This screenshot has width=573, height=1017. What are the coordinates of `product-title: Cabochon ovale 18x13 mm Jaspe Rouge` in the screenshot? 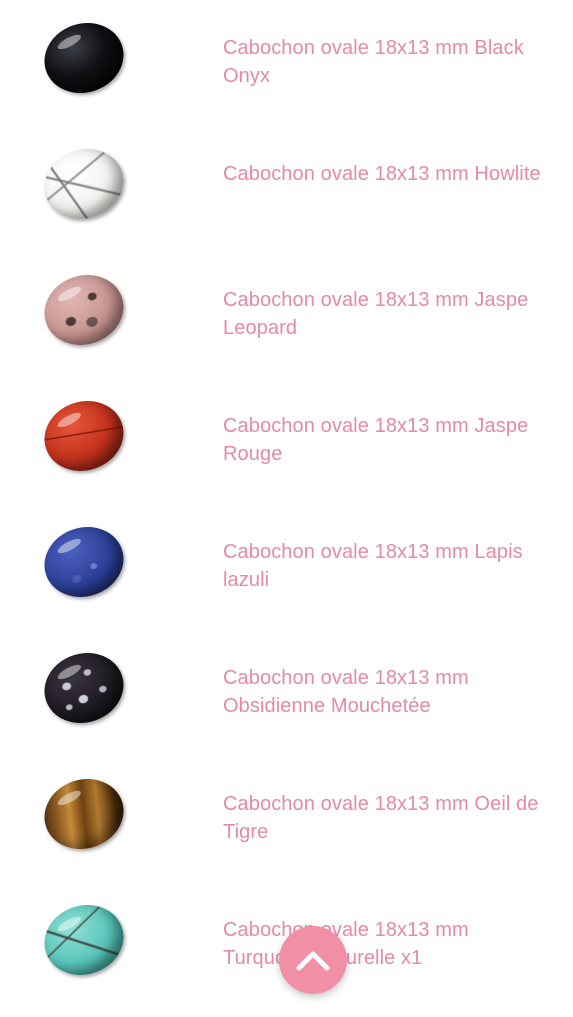 It's located at (390, 440).